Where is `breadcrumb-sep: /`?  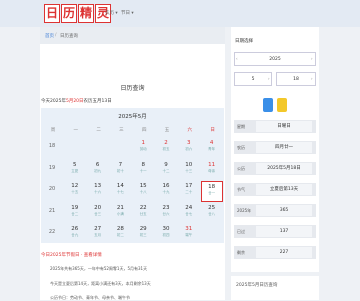
breadcrumb-sep: / is located at coordinates (56, 35).